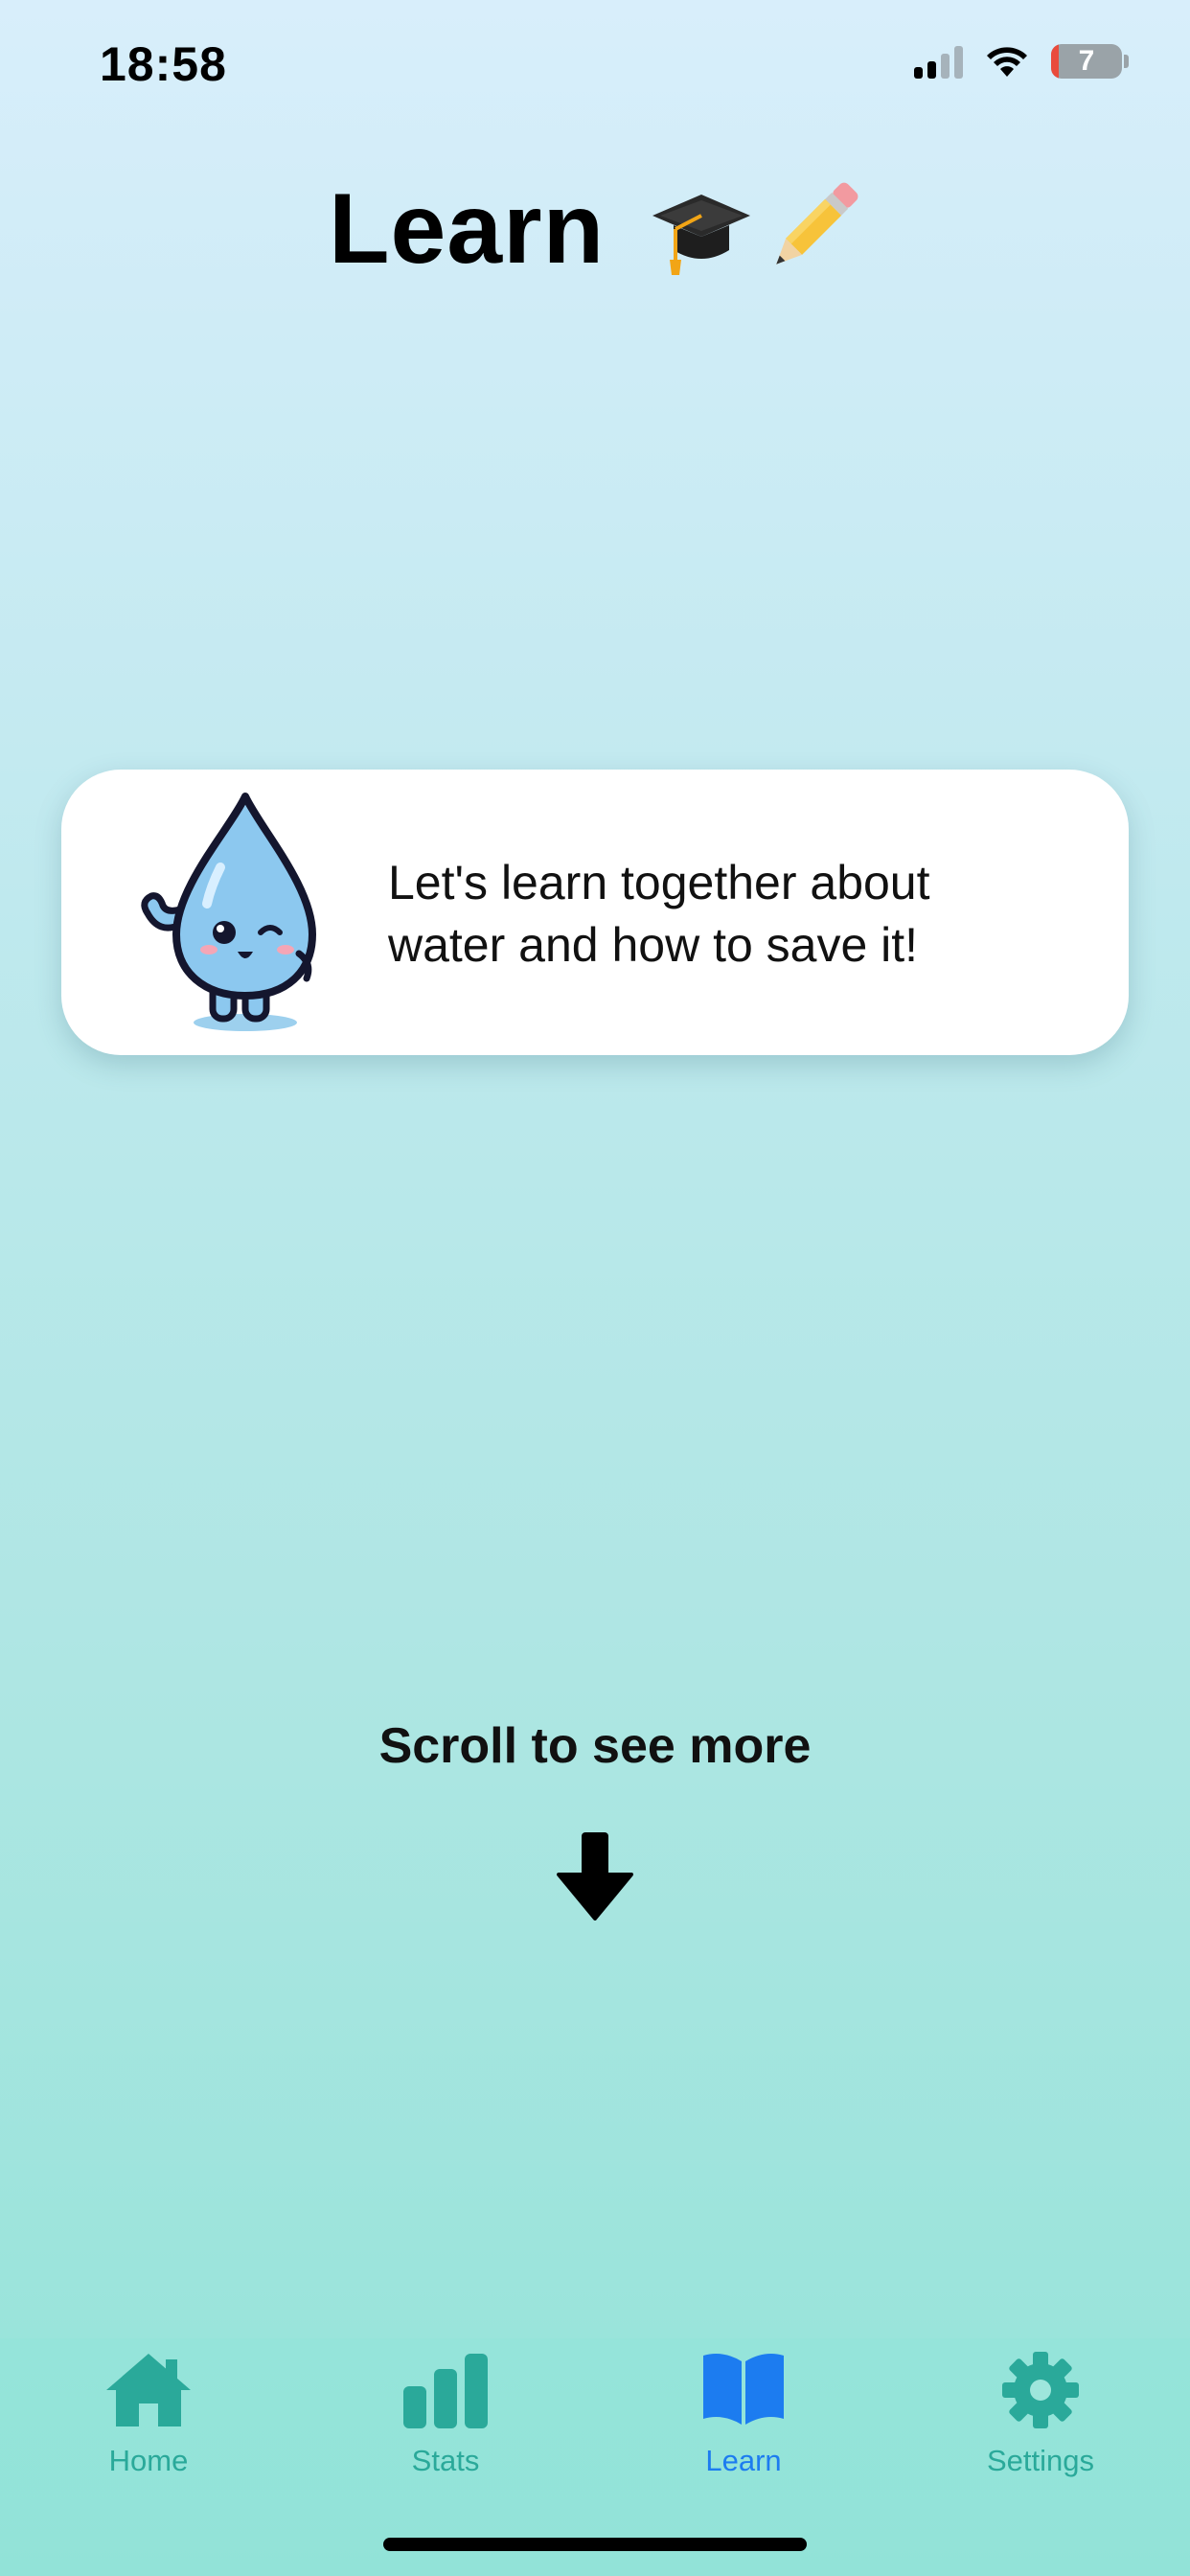 The height and width of the screenshot is (2576, 1190). I want to click on battery-level: 7, so click(1087, 61).